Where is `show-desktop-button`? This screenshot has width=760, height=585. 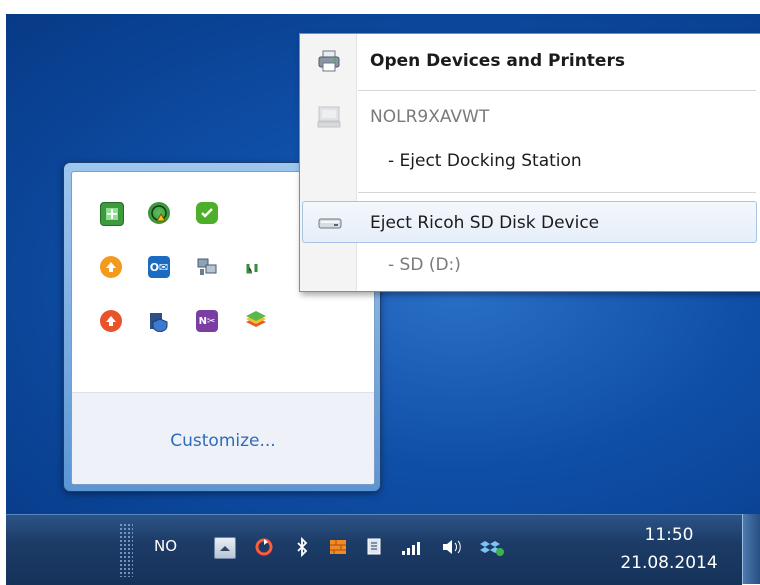 show-desktop-button is located at coordinates (751, 549).